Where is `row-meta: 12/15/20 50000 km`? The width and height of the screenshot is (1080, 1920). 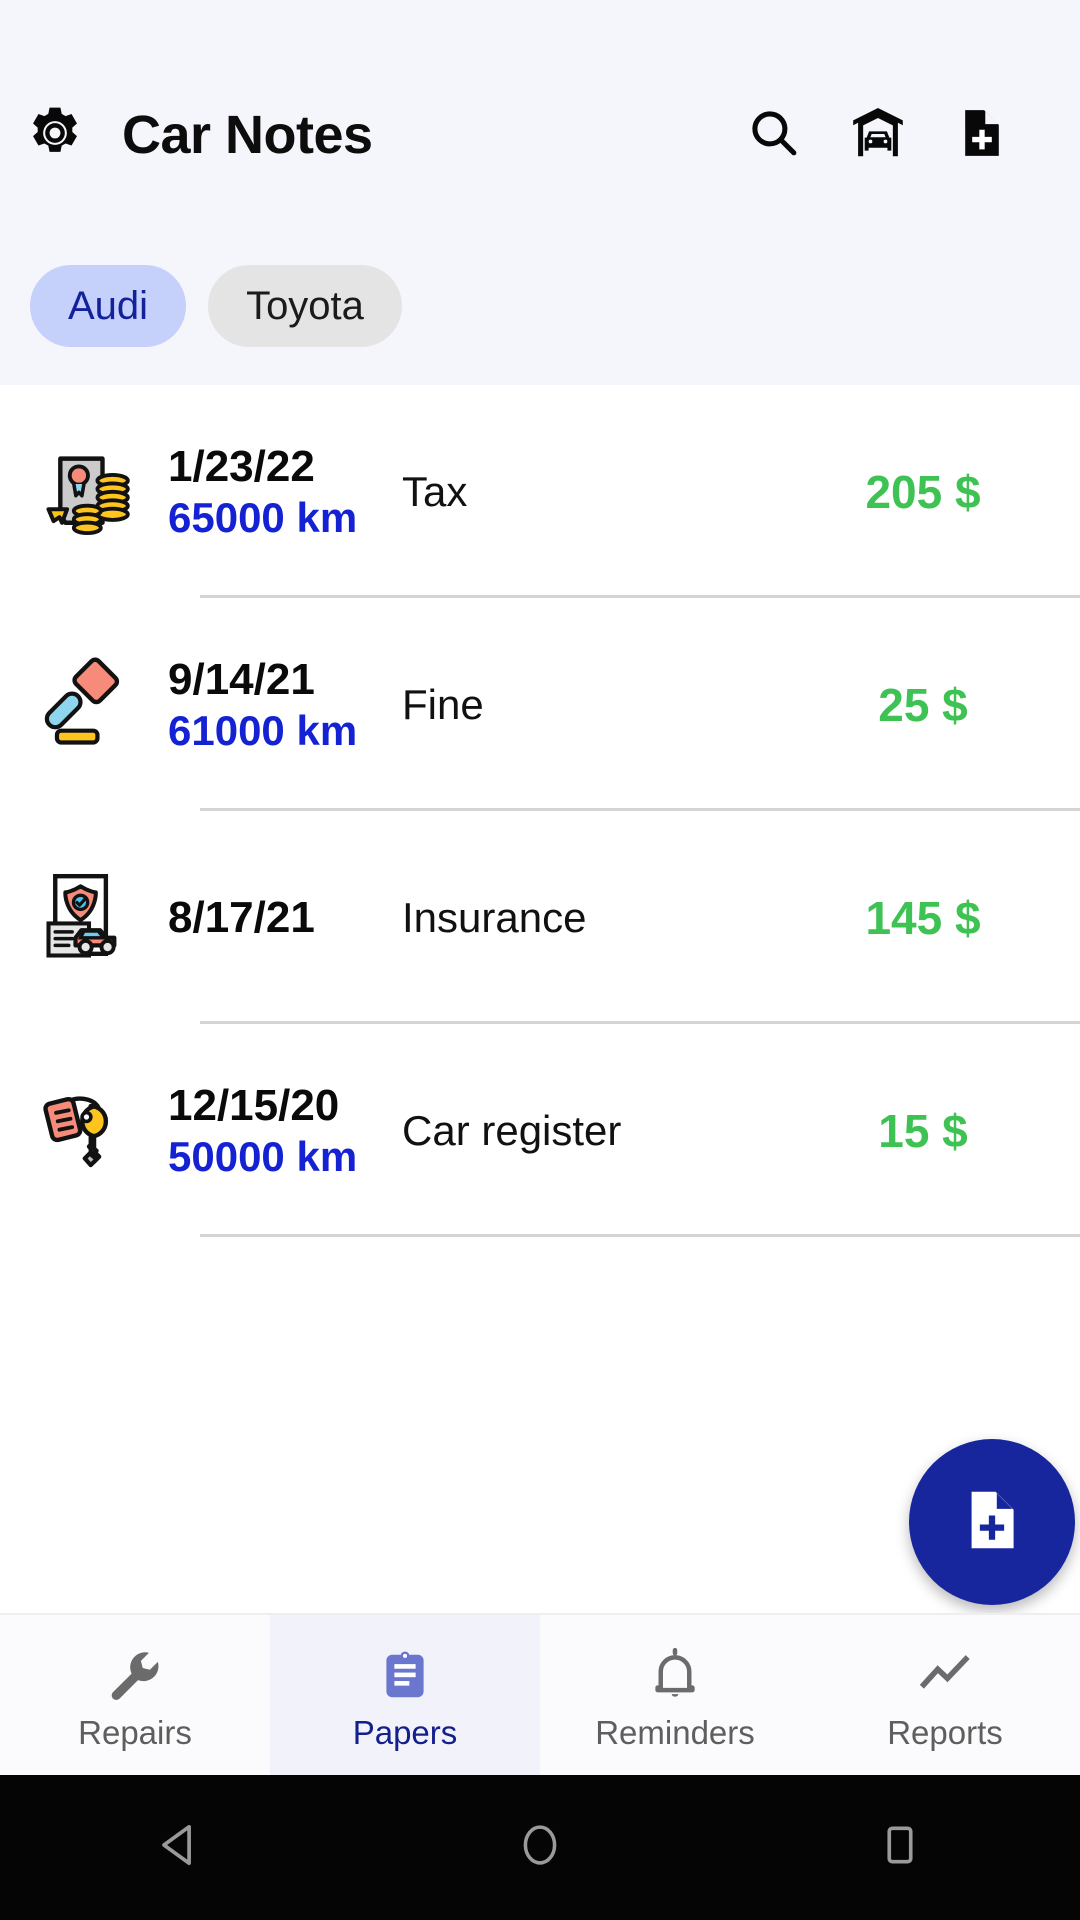
row-meta: 12/15/20 50000 km is located at coordinates (274, 1130).